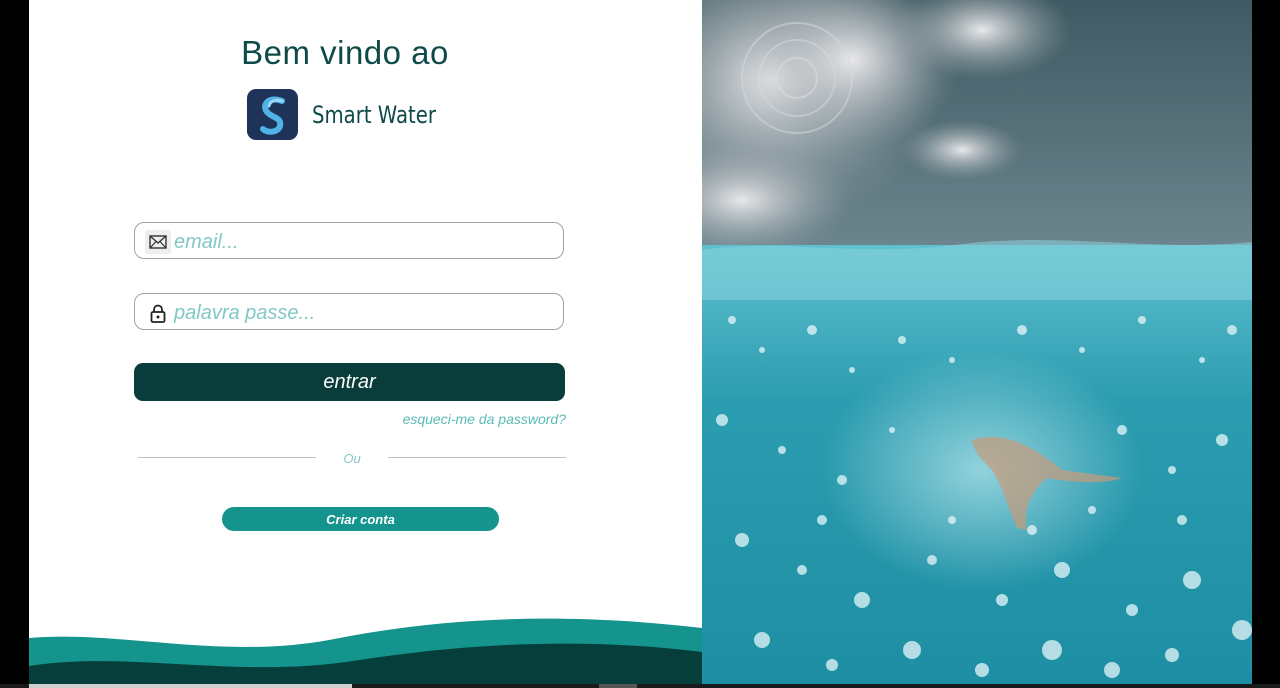 The height and width of the screenshot is (688, 1280). Describe the element at coordinates (158, 313) in the screenshot. I see `lock-icon` at that location.